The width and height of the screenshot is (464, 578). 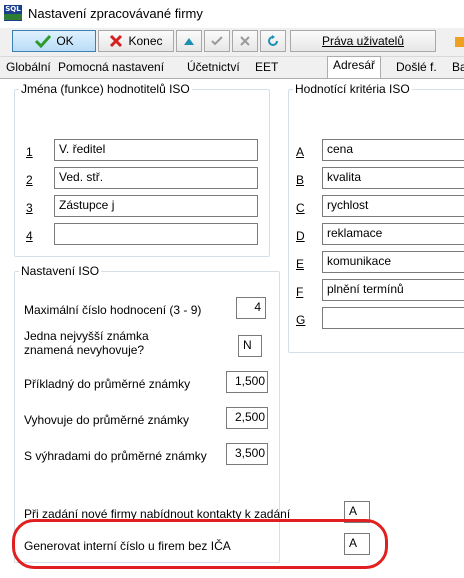 I want to click on name-row-2-number: 2, so click(x=29, y=180).